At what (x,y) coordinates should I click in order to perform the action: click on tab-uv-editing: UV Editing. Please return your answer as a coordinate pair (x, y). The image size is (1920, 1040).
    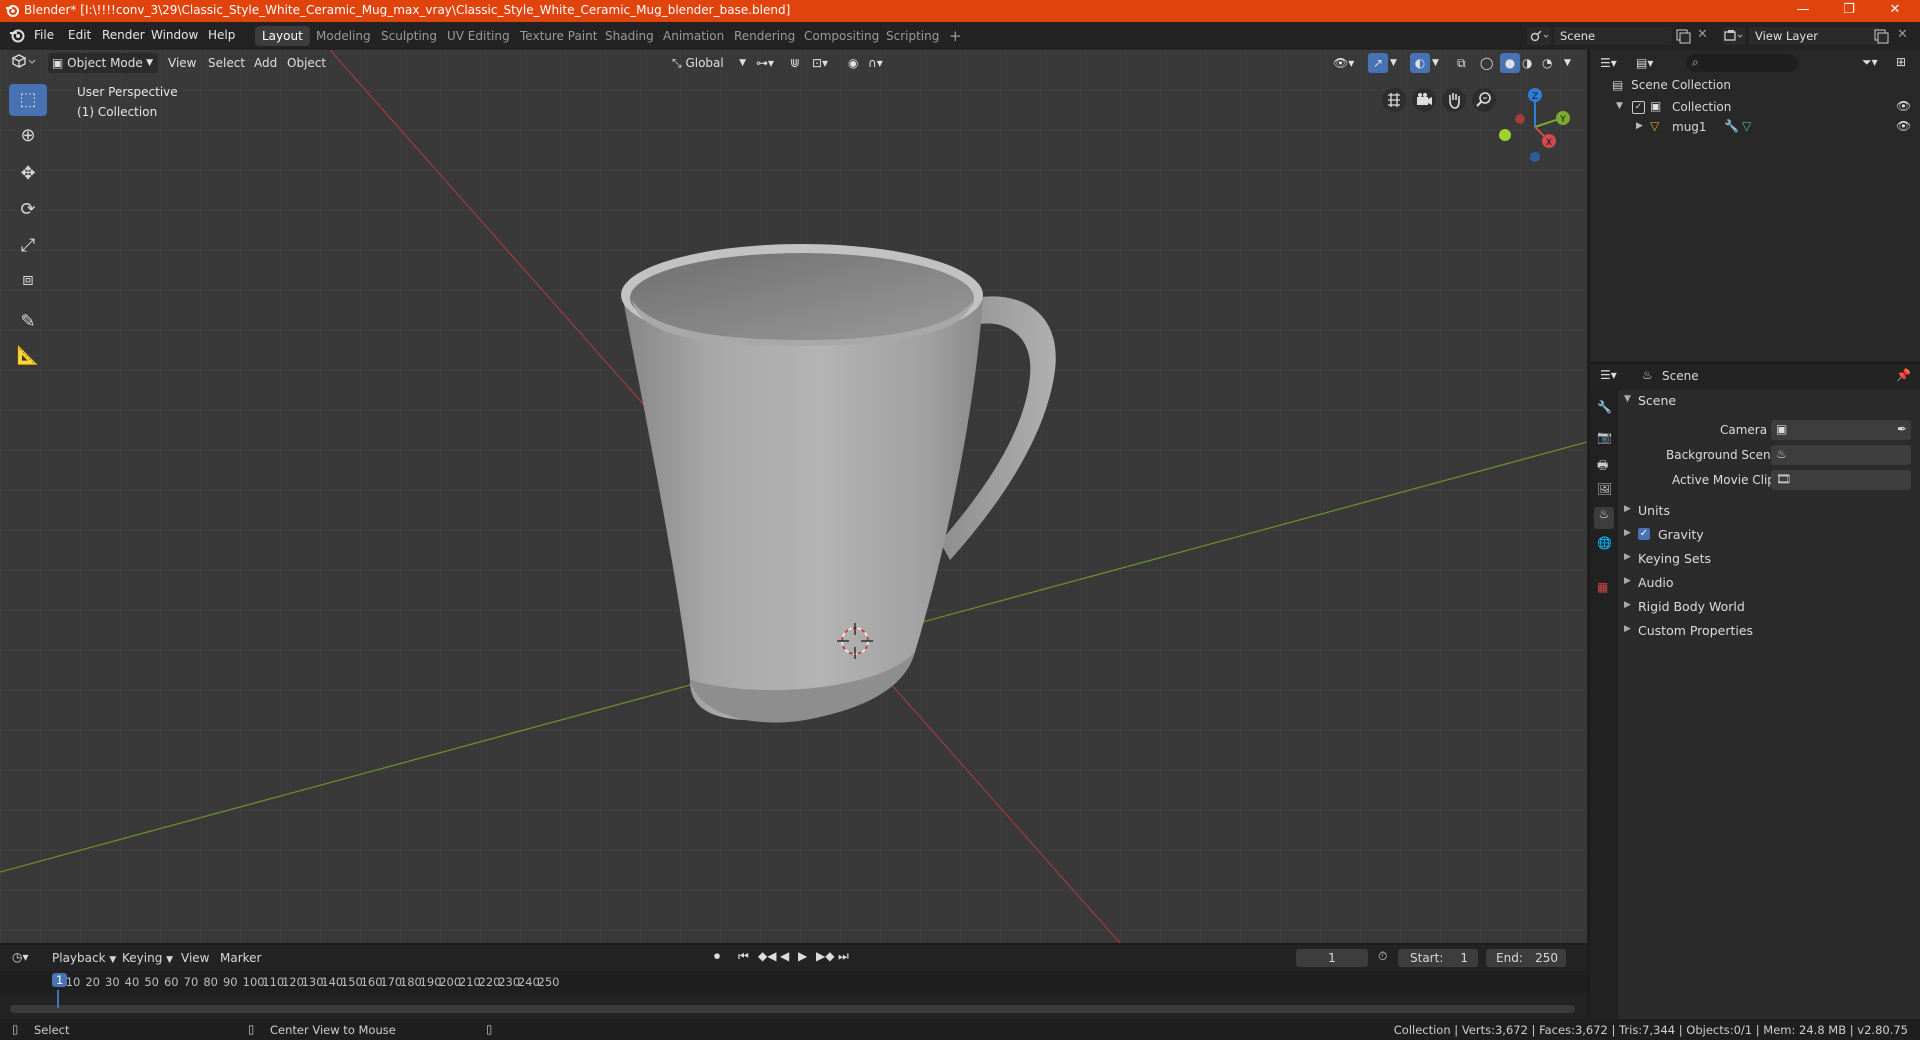
    Looking at the image, I should click on (478, 36).